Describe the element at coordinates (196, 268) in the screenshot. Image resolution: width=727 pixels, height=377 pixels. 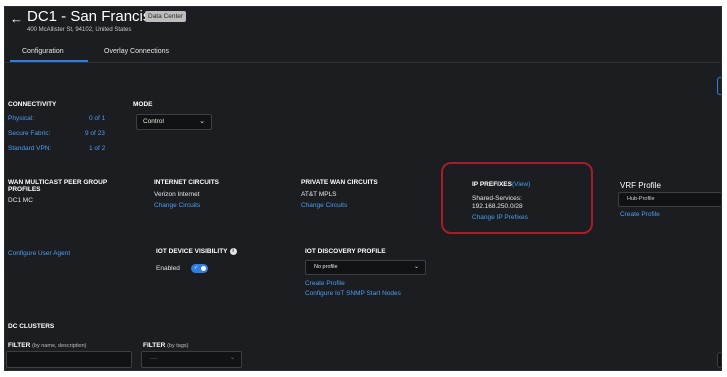
I see `check-icon: ✓` at that location.